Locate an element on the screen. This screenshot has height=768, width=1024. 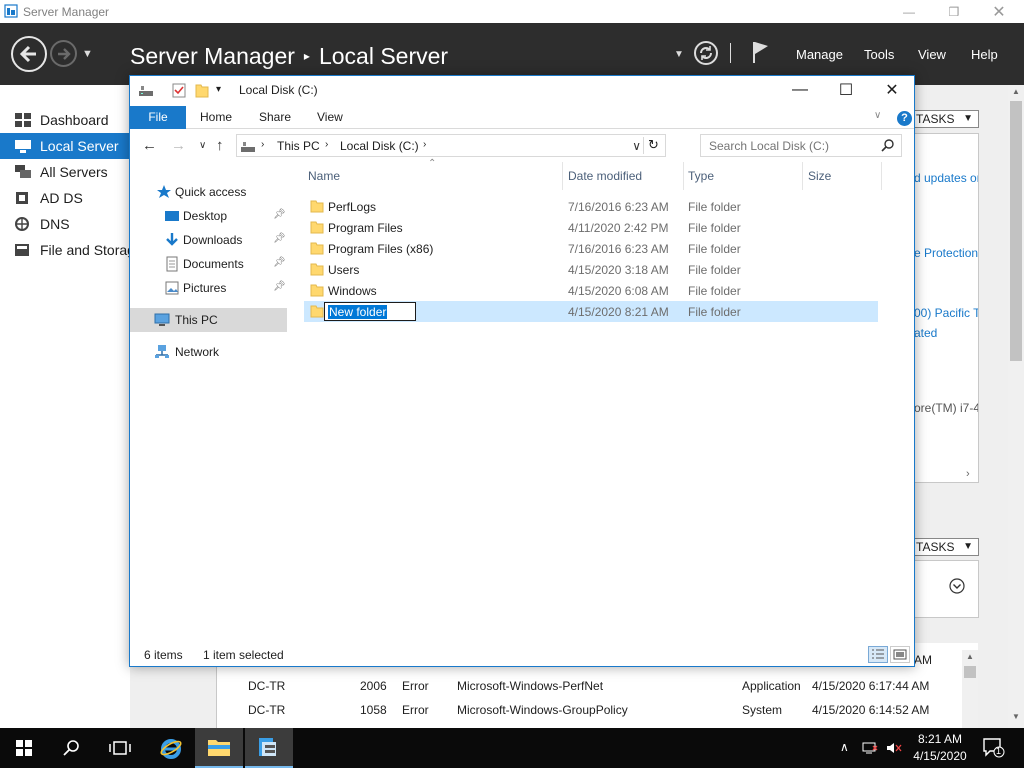
nav-network: Network is located at coordinates (208, 352).